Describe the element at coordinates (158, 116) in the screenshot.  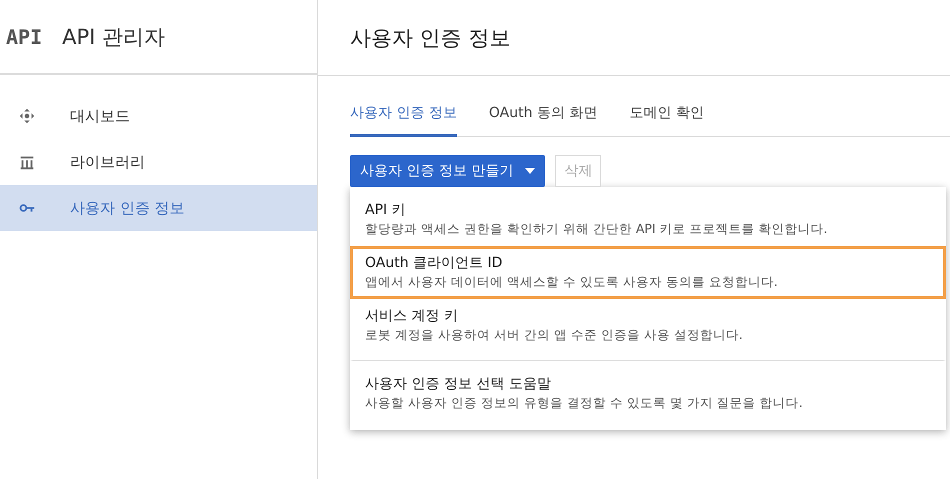
I see `sidebar-item: 대시보드` at that location.